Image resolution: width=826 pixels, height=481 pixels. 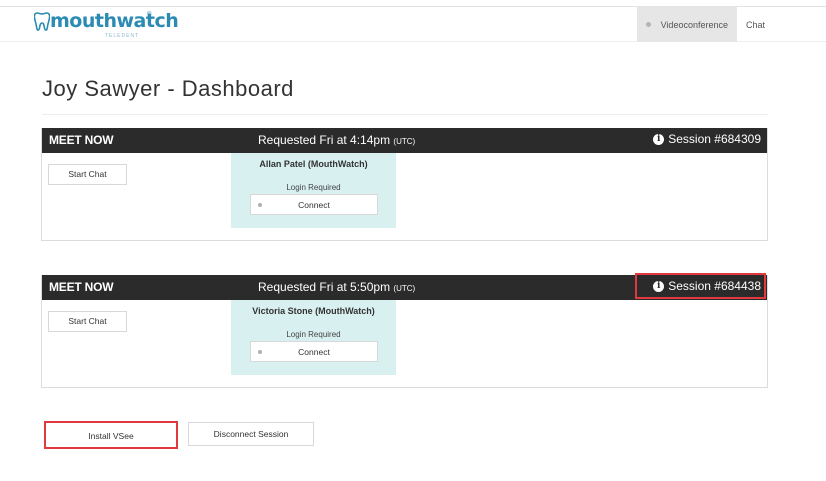 I want to click on title-divider, so click(x=405, y=114).